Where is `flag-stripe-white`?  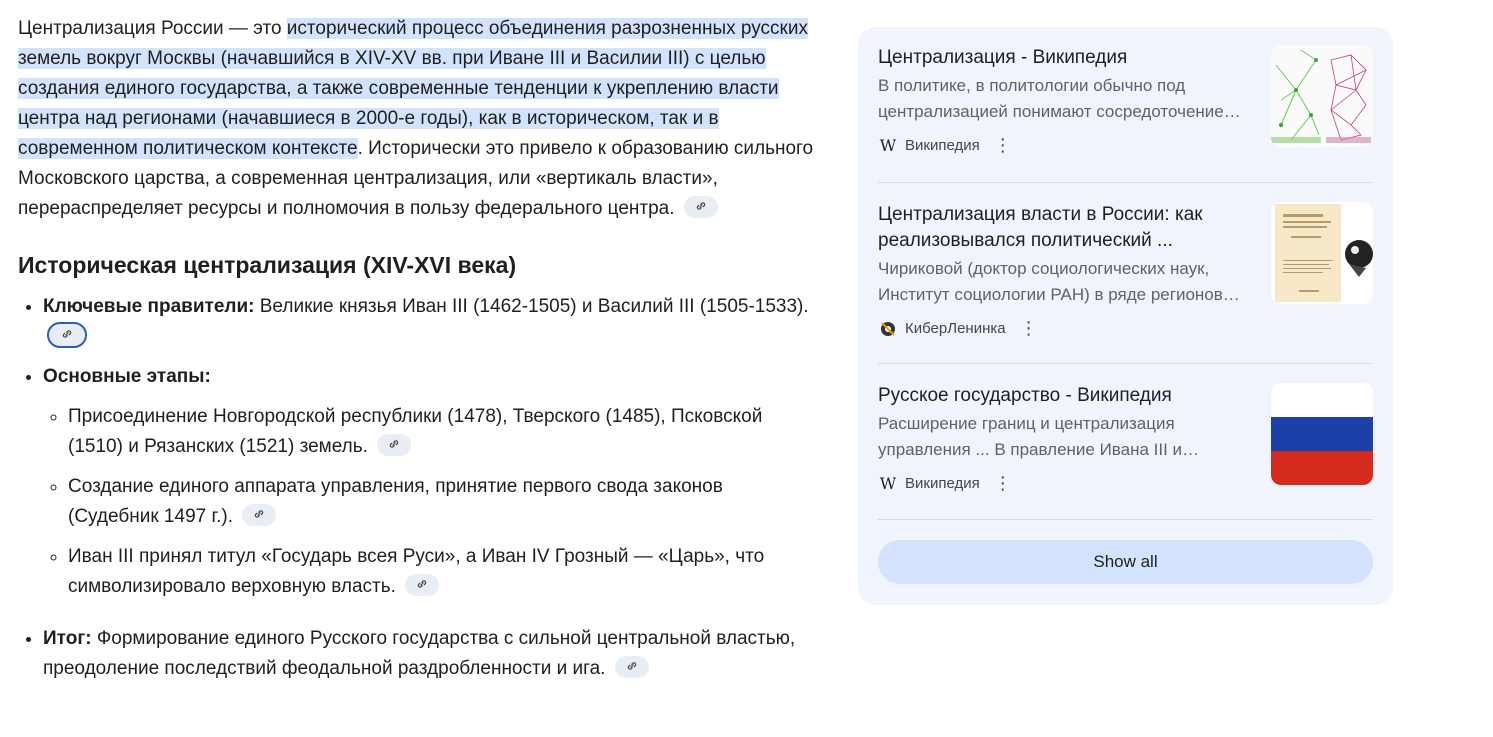
flag-stripe-white is located at coordinates (1322, 400).